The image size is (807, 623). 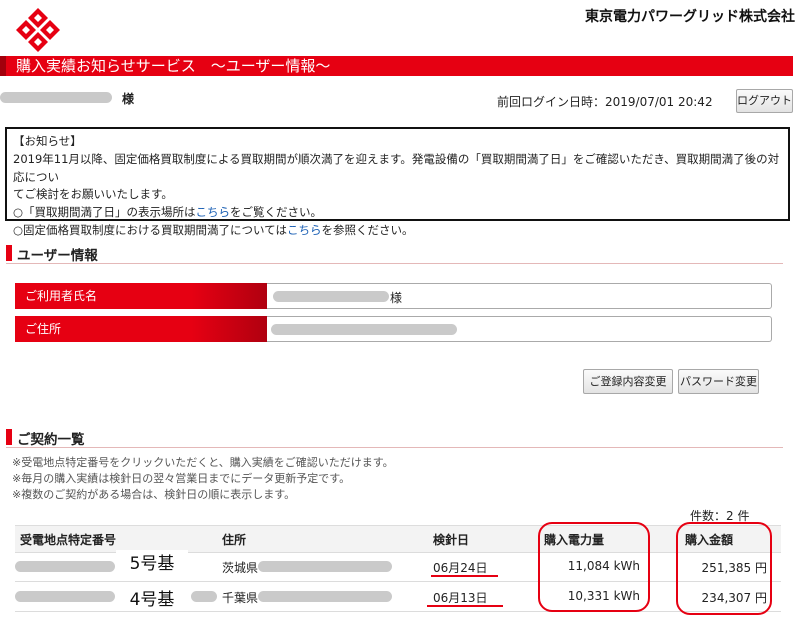 What do you see at coordinates (152, 564) in the screenshot?
I see `unit-label: 5号基` at bounding box center [152, 564].